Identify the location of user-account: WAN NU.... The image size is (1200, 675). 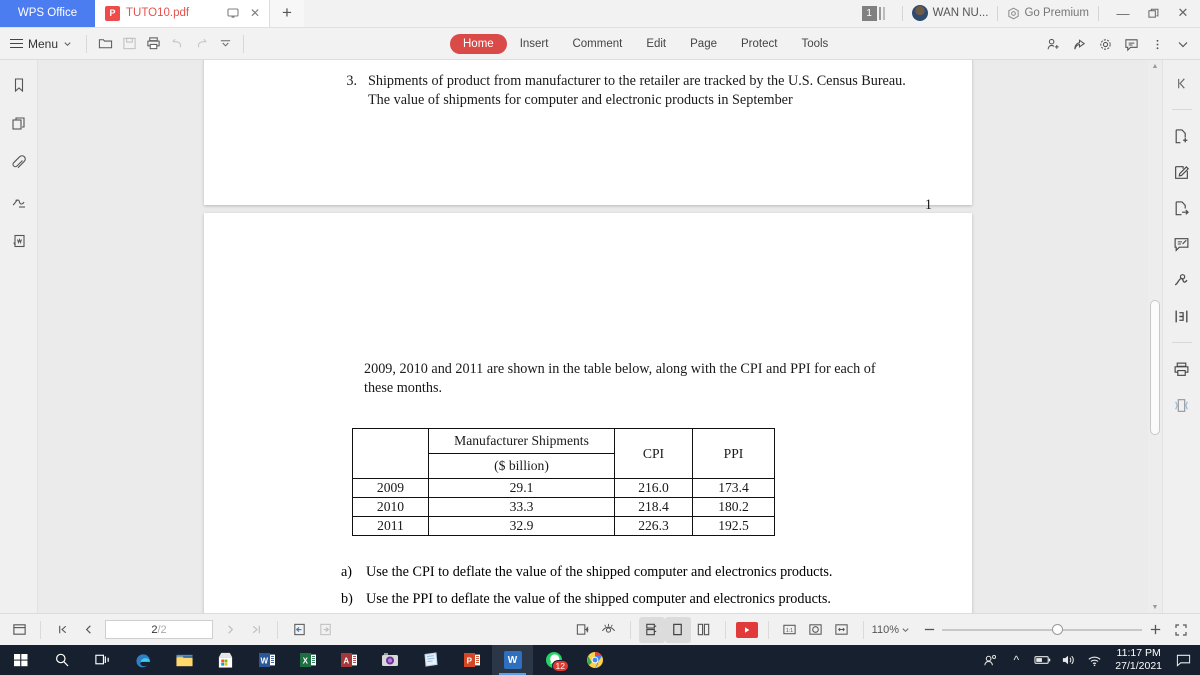
(949, 13).